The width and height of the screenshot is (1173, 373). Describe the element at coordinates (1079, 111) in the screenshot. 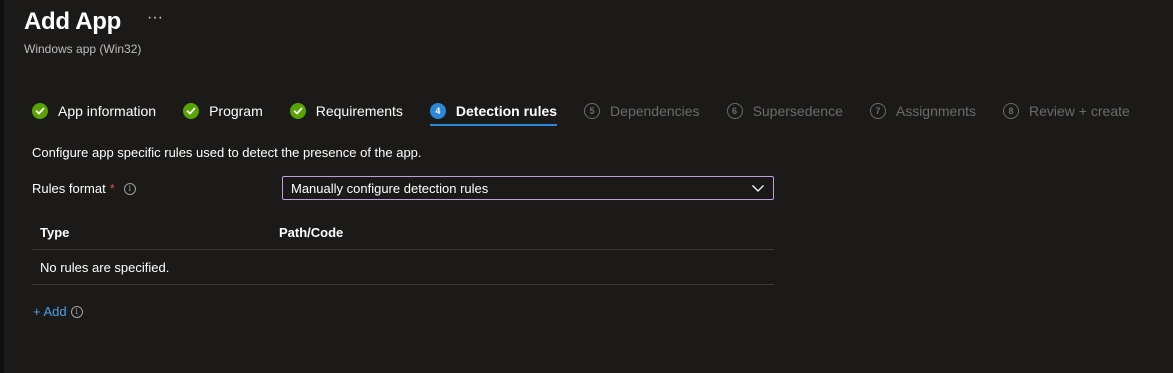

I see `step-label: Review + create` at that location.